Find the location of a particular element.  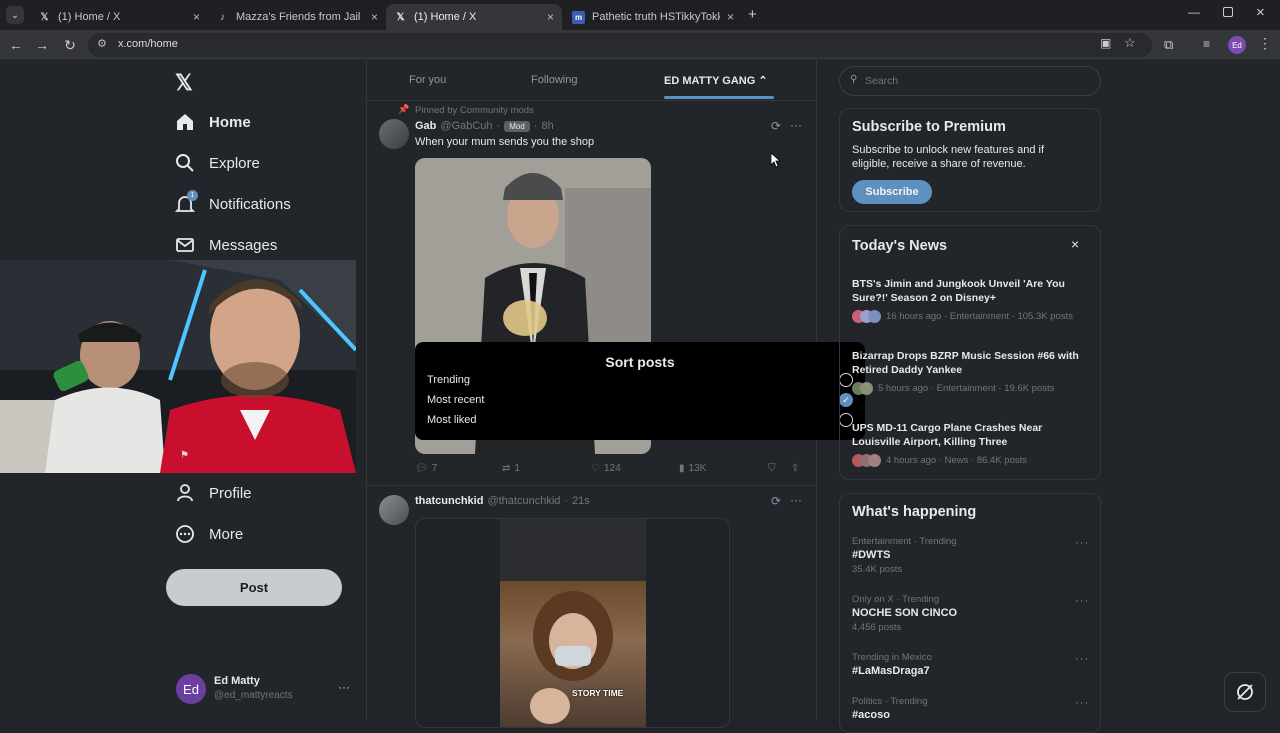

nav-messages: Messages is located at coordinates (226, 245).